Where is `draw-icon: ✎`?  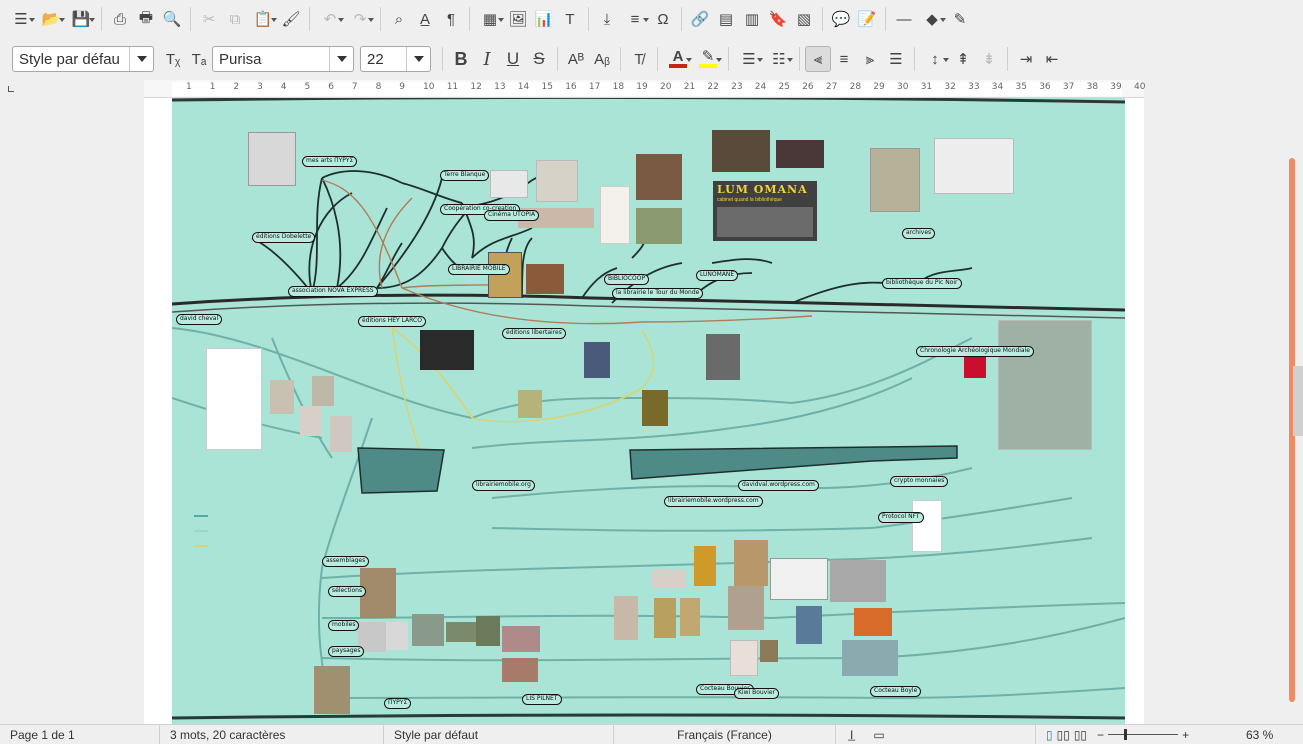 draw-icon: ✎ is located at coordinates (960, 19).